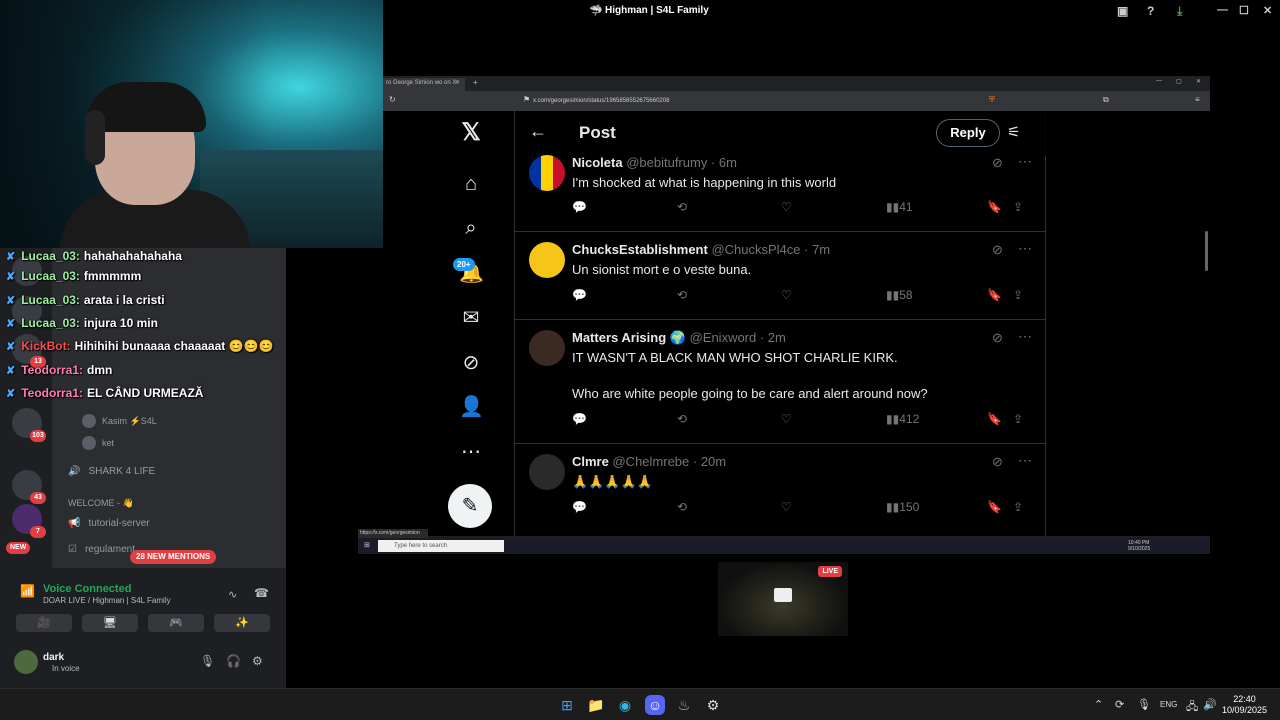 The width and height of the screenshot is (1280, 720). Describe the element at coordinates (261, 593) in the screenshot. I see `disconnect-icon: ☎` at that location.